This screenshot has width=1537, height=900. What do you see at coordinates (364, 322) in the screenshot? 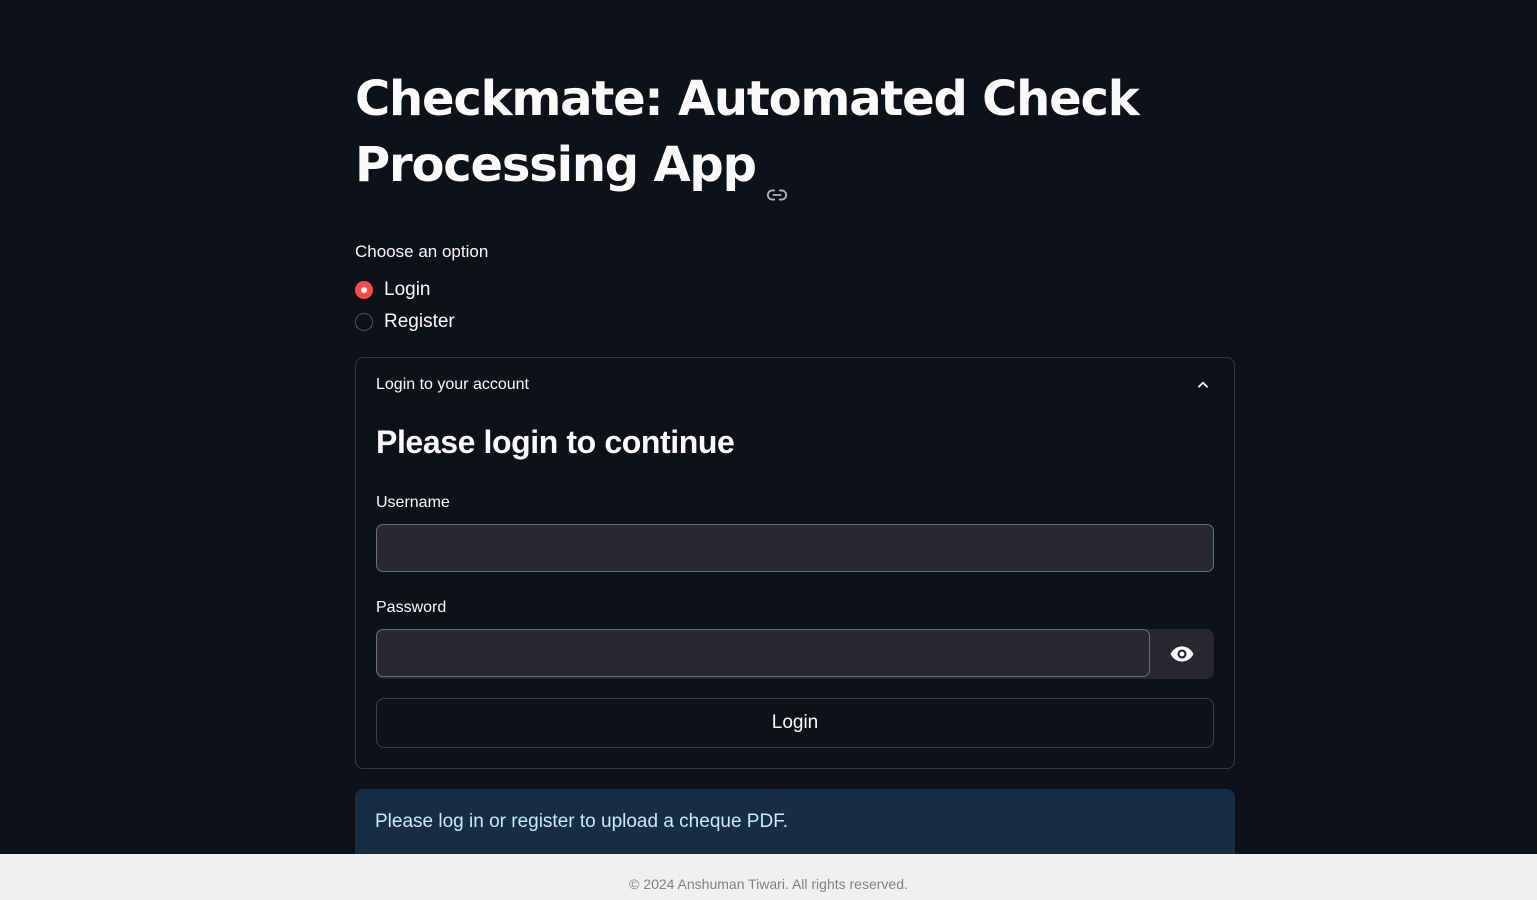
I see `radio-unselected-icon` at bounding box center [364, 322].